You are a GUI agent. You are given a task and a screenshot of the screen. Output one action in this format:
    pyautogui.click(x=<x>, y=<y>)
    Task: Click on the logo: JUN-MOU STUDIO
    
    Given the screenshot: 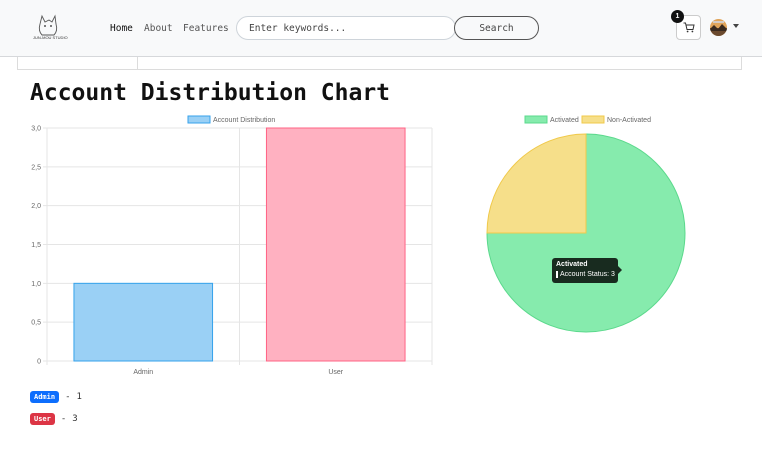 What is the action you would take?
    pyautogui.click(x=49, y=28)
    